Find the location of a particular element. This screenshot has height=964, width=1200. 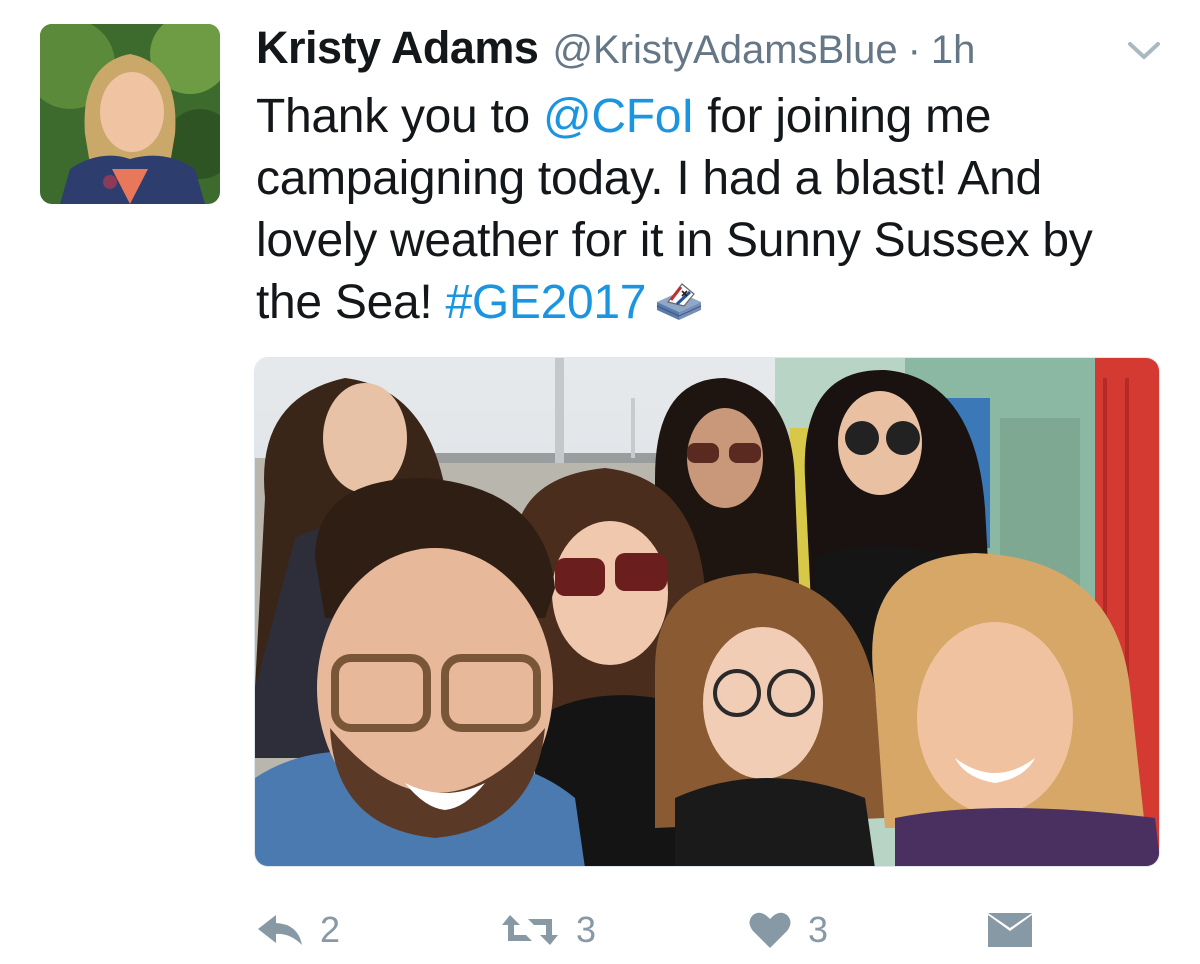

like-button: 3 is located at coordinates (788, 930).